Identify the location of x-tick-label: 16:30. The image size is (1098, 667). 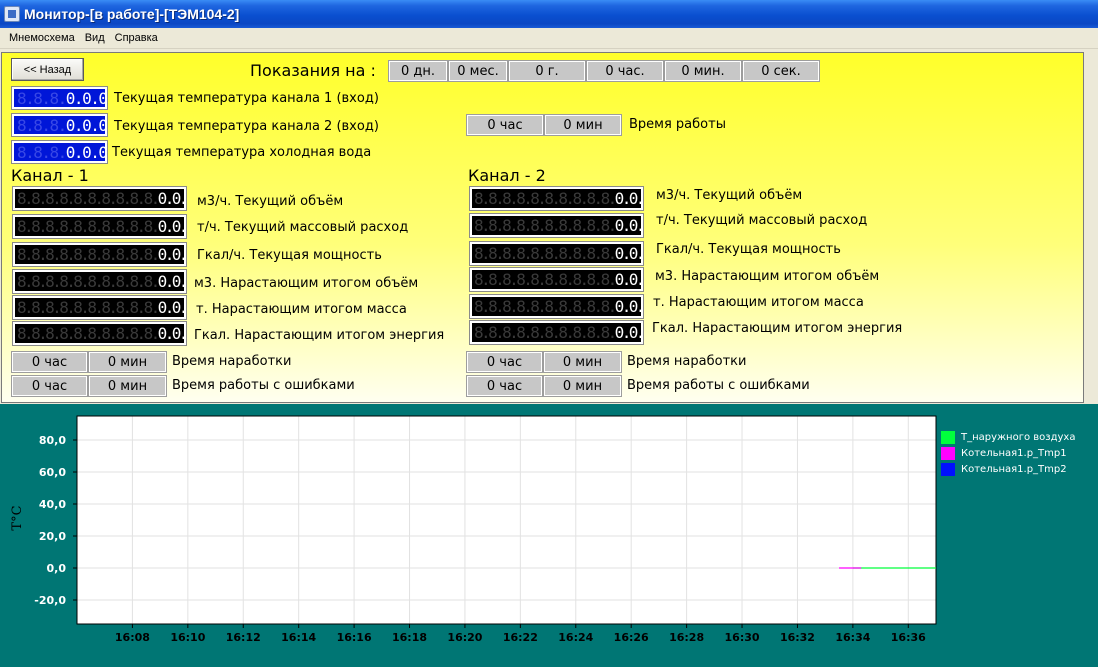
(742, 637).